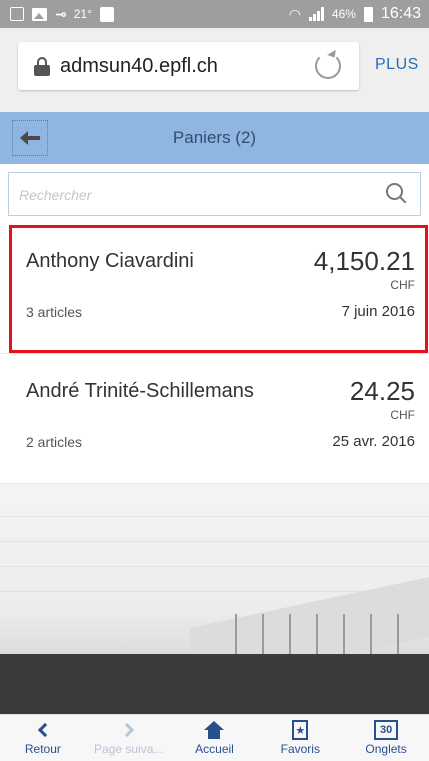 Image resolution: width=429 pixels, height=761 pixels. Describe the element at coordinates (42, 749) in the screenshot. I see `toolbar-back-label: Retour` at that location.